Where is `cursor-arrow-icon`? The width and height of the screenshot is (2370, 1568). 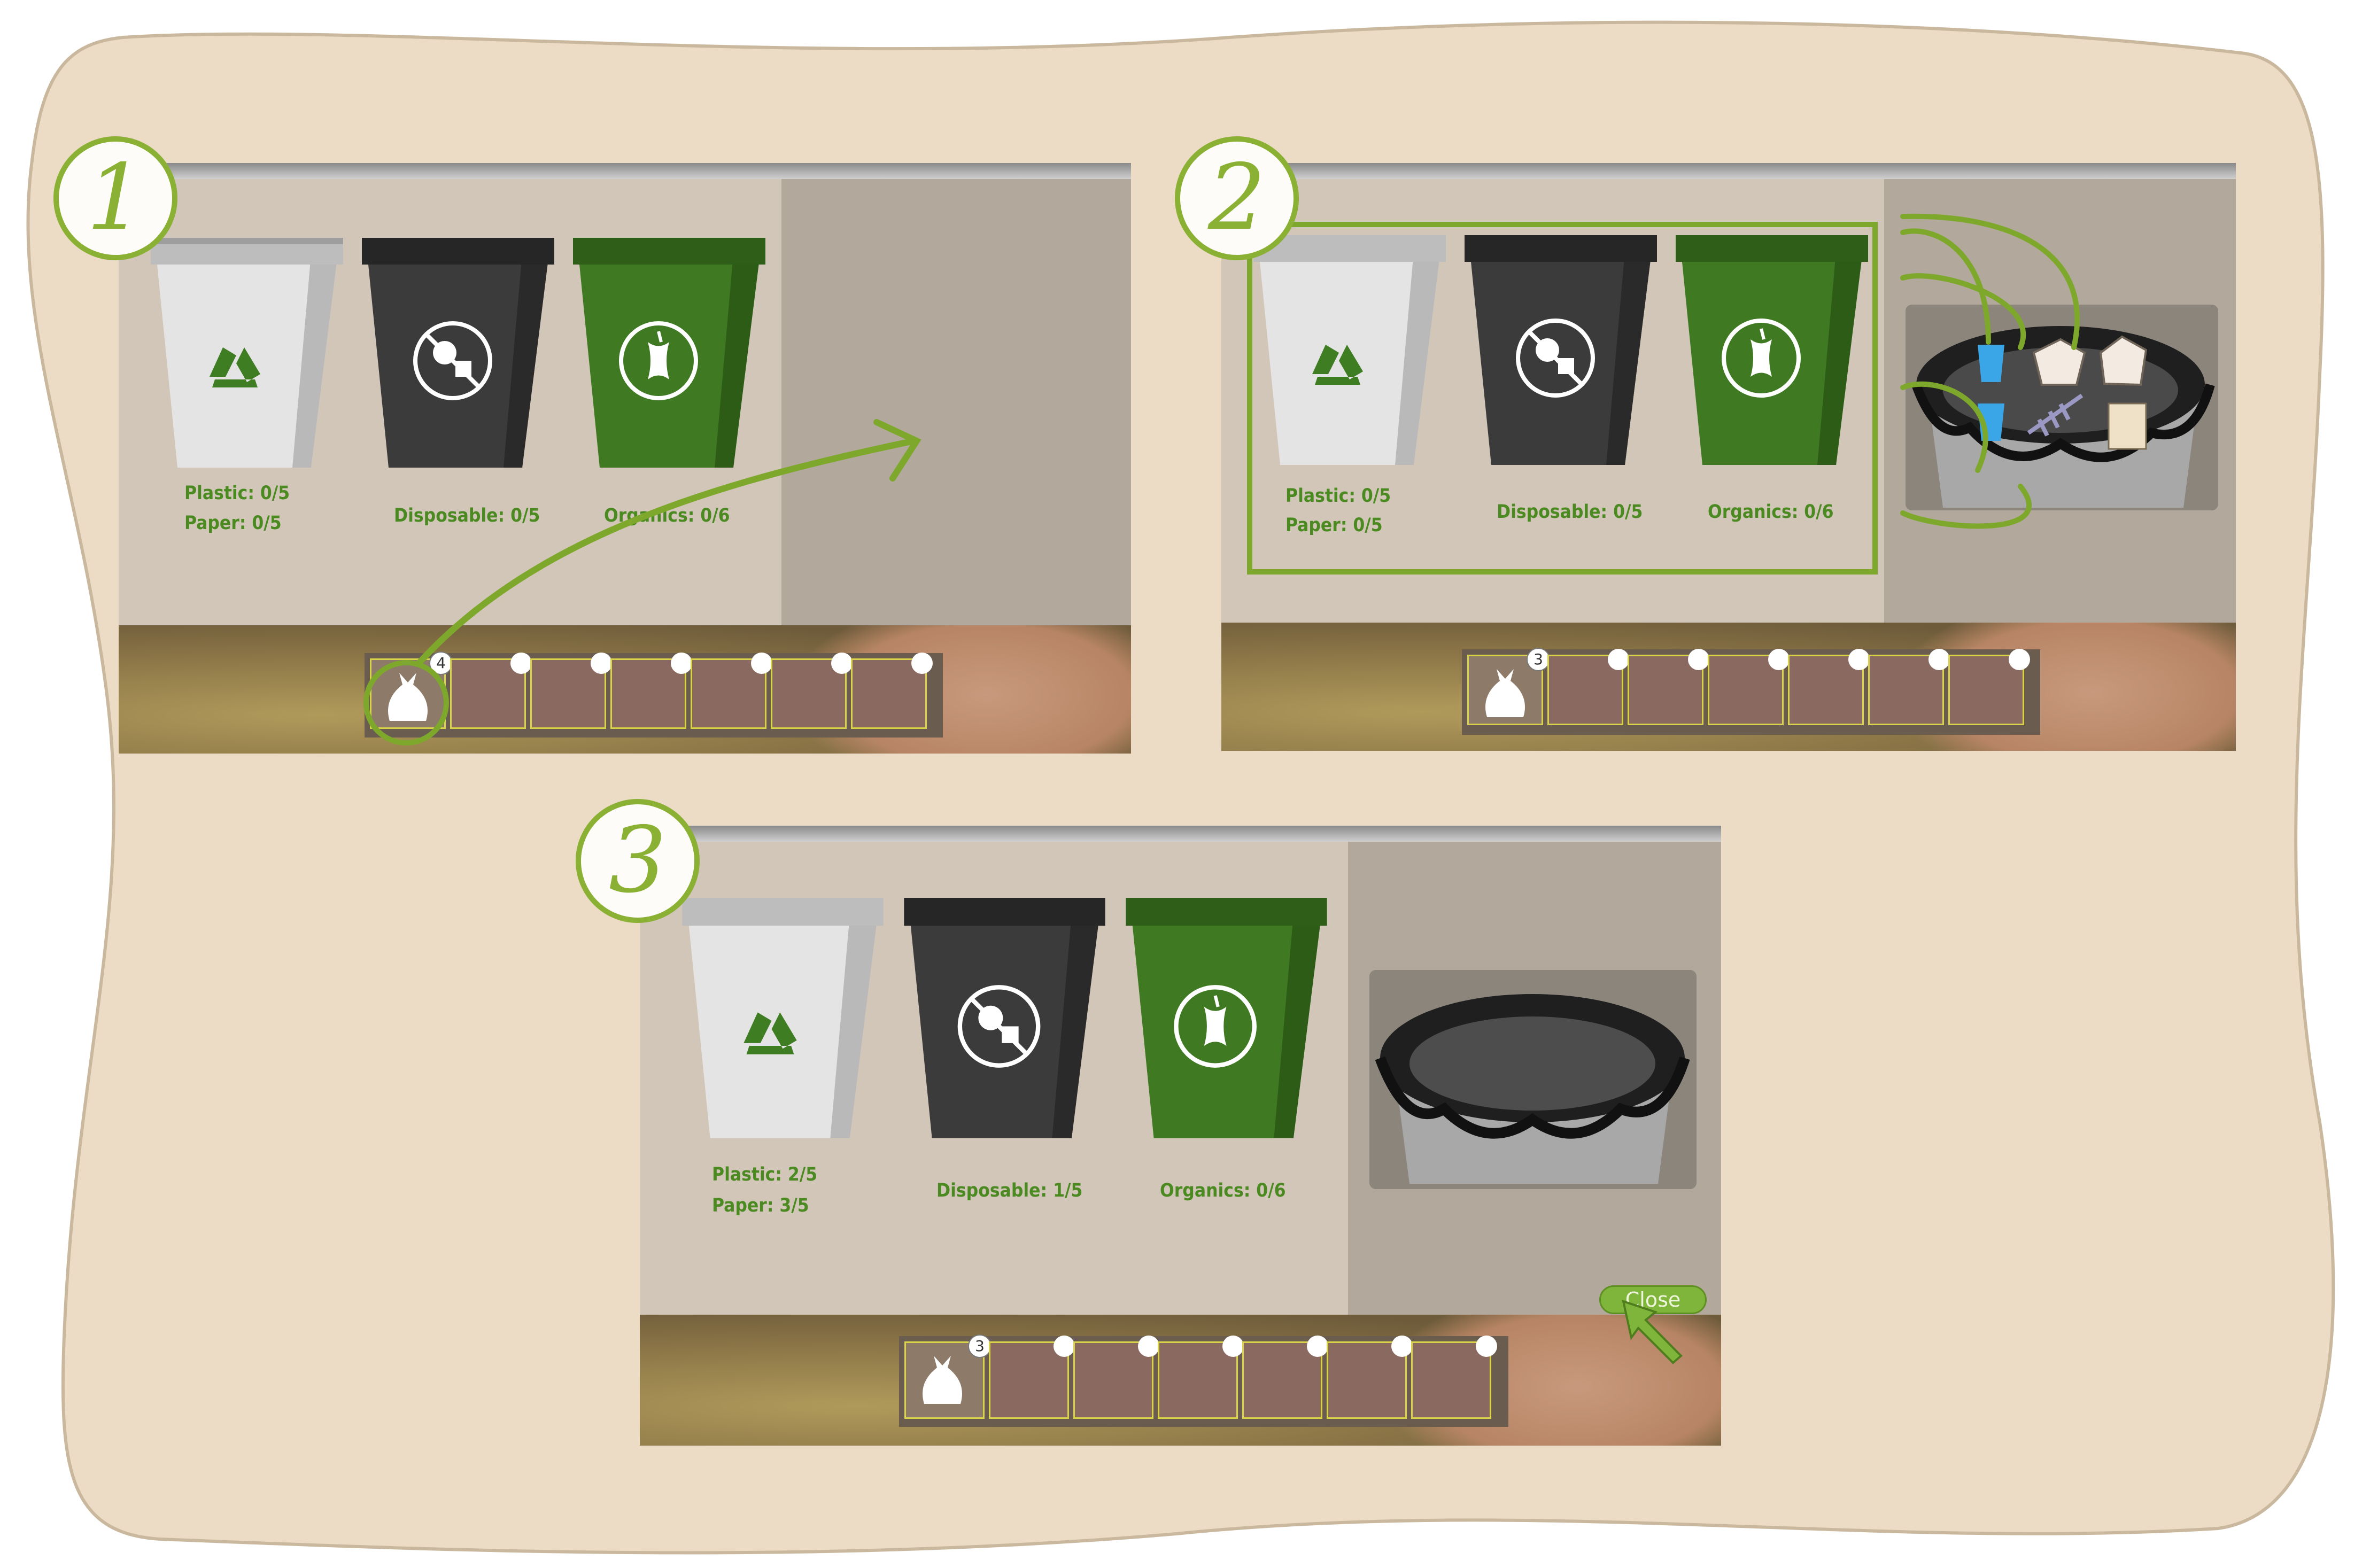 cursor-arrow-icon is located at coordinates (1652, 1331).